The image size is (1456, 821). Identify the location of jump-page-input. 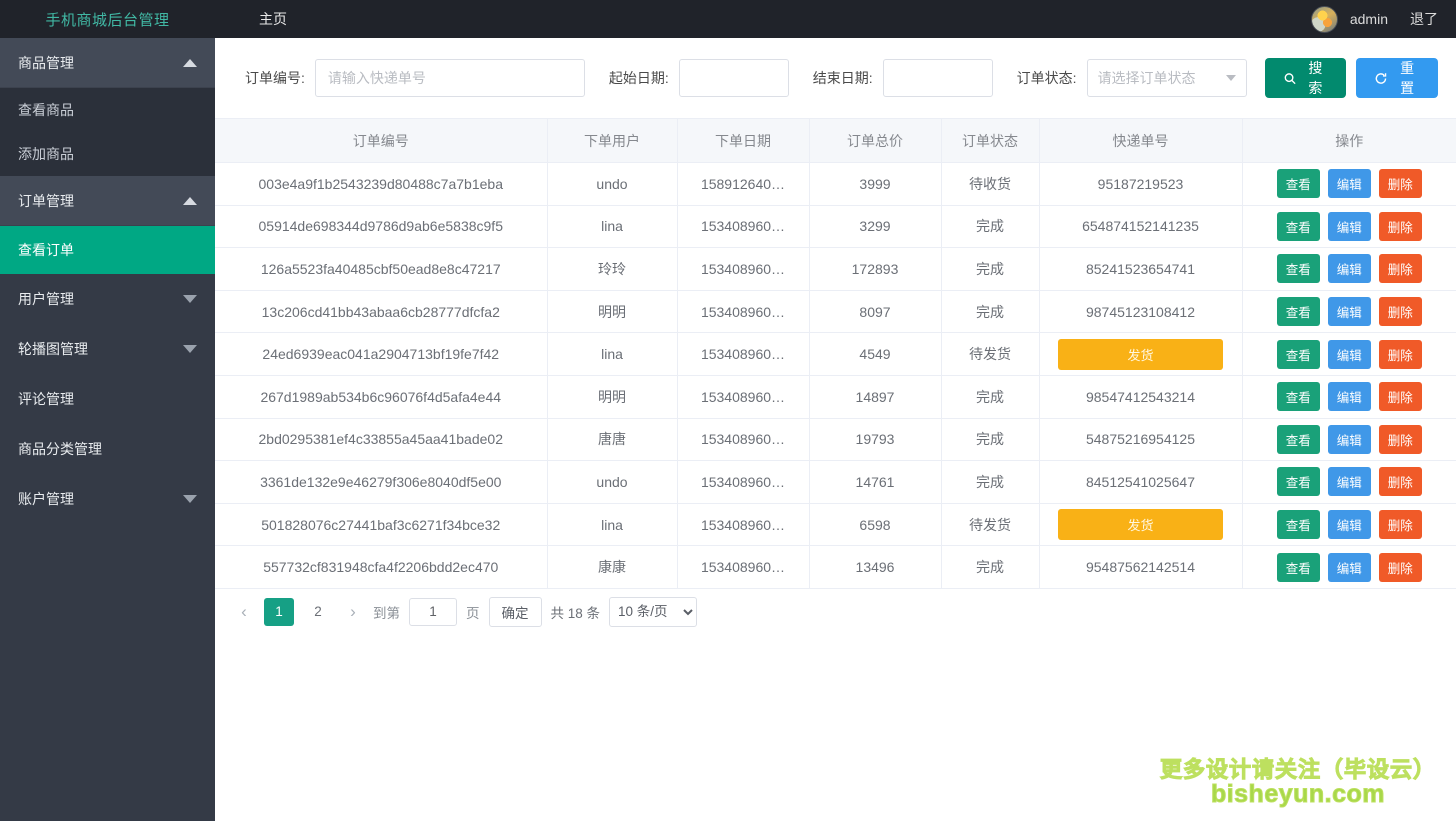
(433, 611).